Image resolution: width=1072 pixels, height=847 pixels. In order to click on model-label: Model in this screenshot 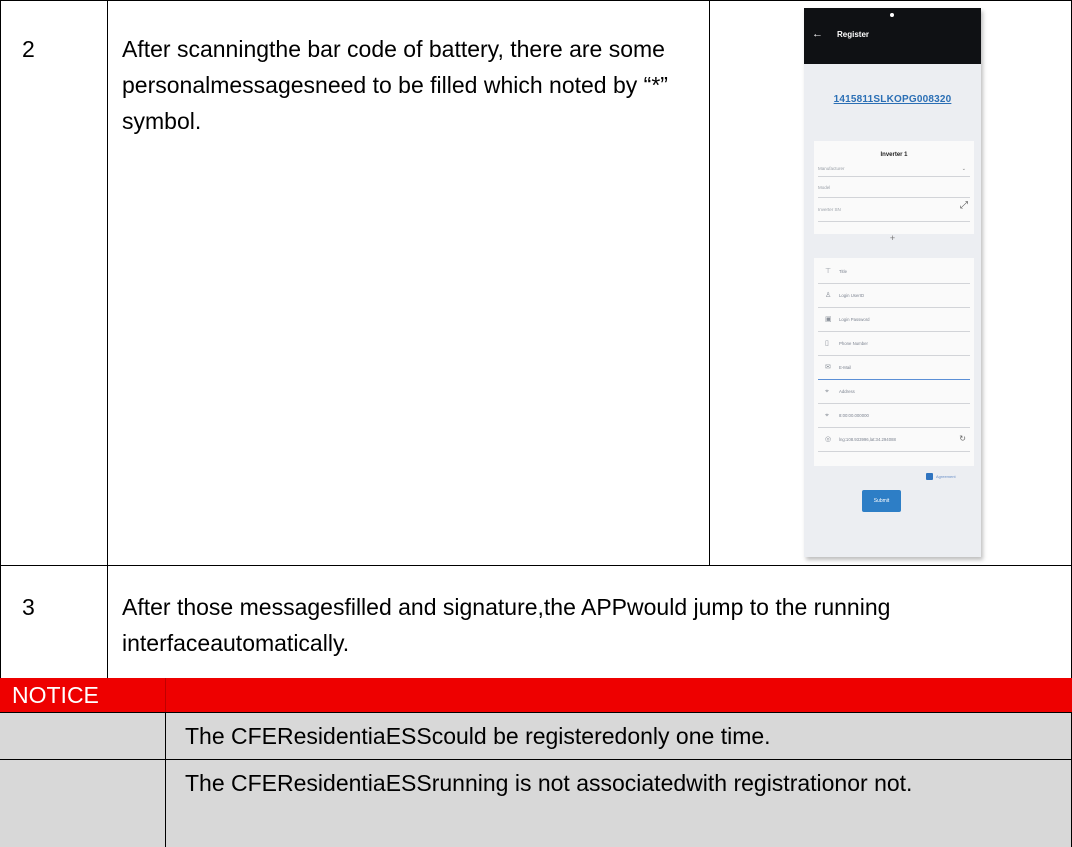, I will do `click(824, 187)`.